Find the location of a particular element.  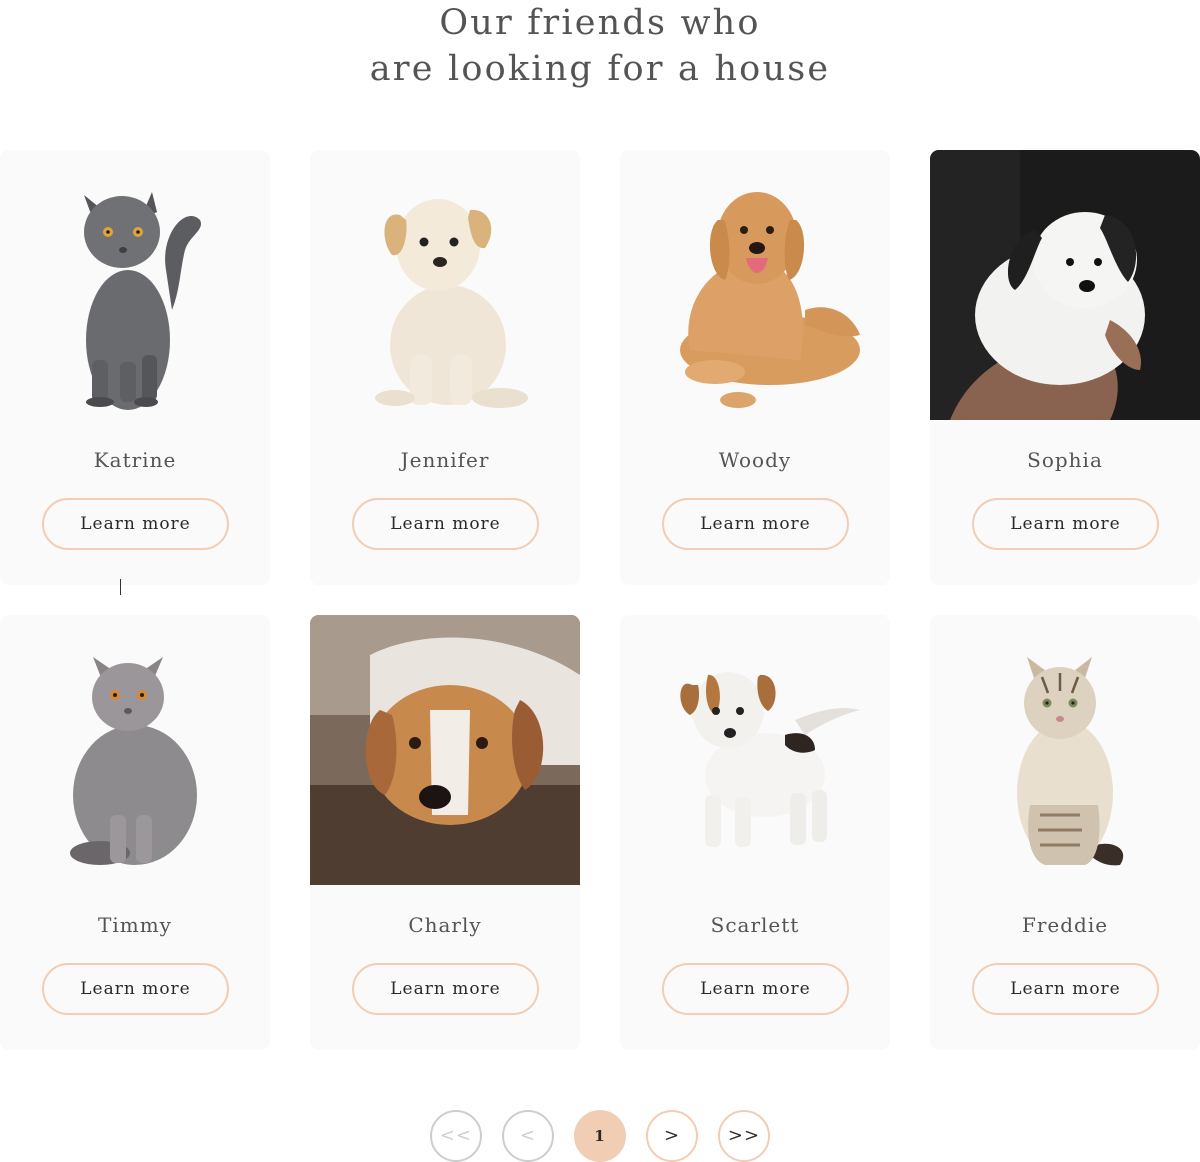

pet-card-jennifer: Jennifer Learn more is located at coordinates (445, 367).